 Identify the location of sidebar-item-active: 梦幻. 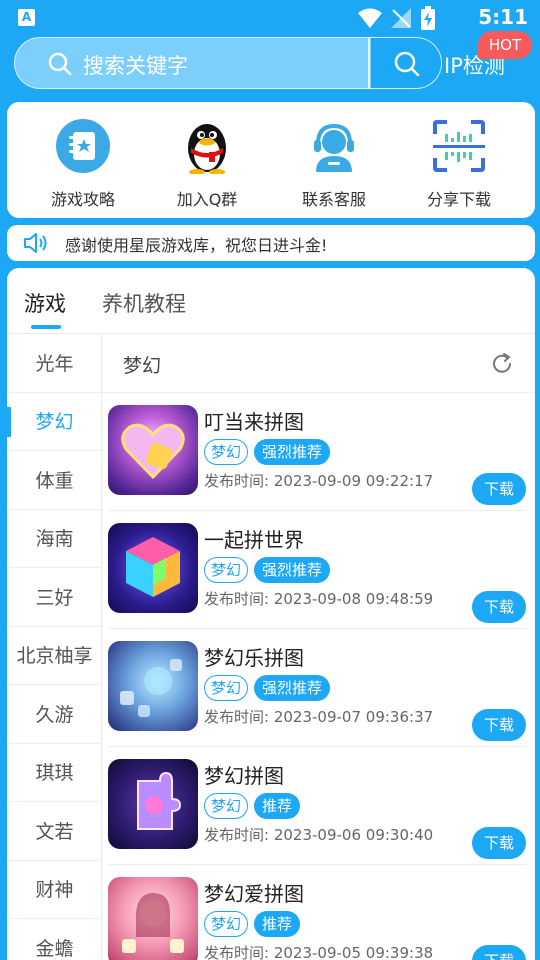
(54, 422).